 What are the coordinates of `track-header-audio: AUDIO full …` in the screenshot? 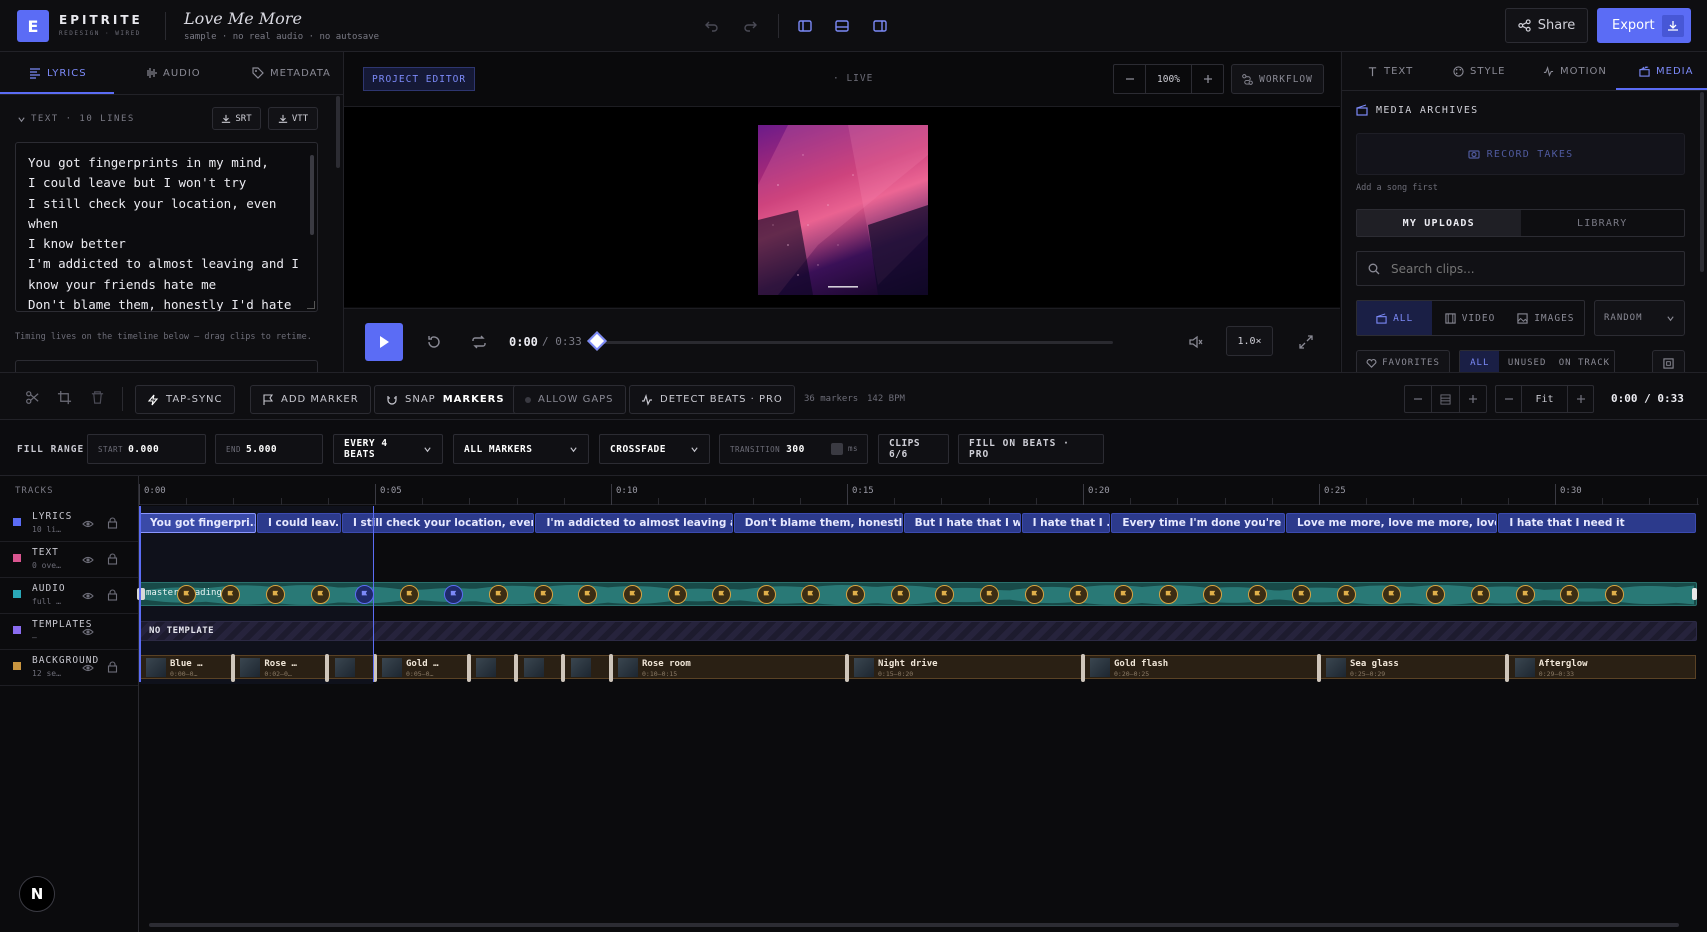 It's located at (69, 596).